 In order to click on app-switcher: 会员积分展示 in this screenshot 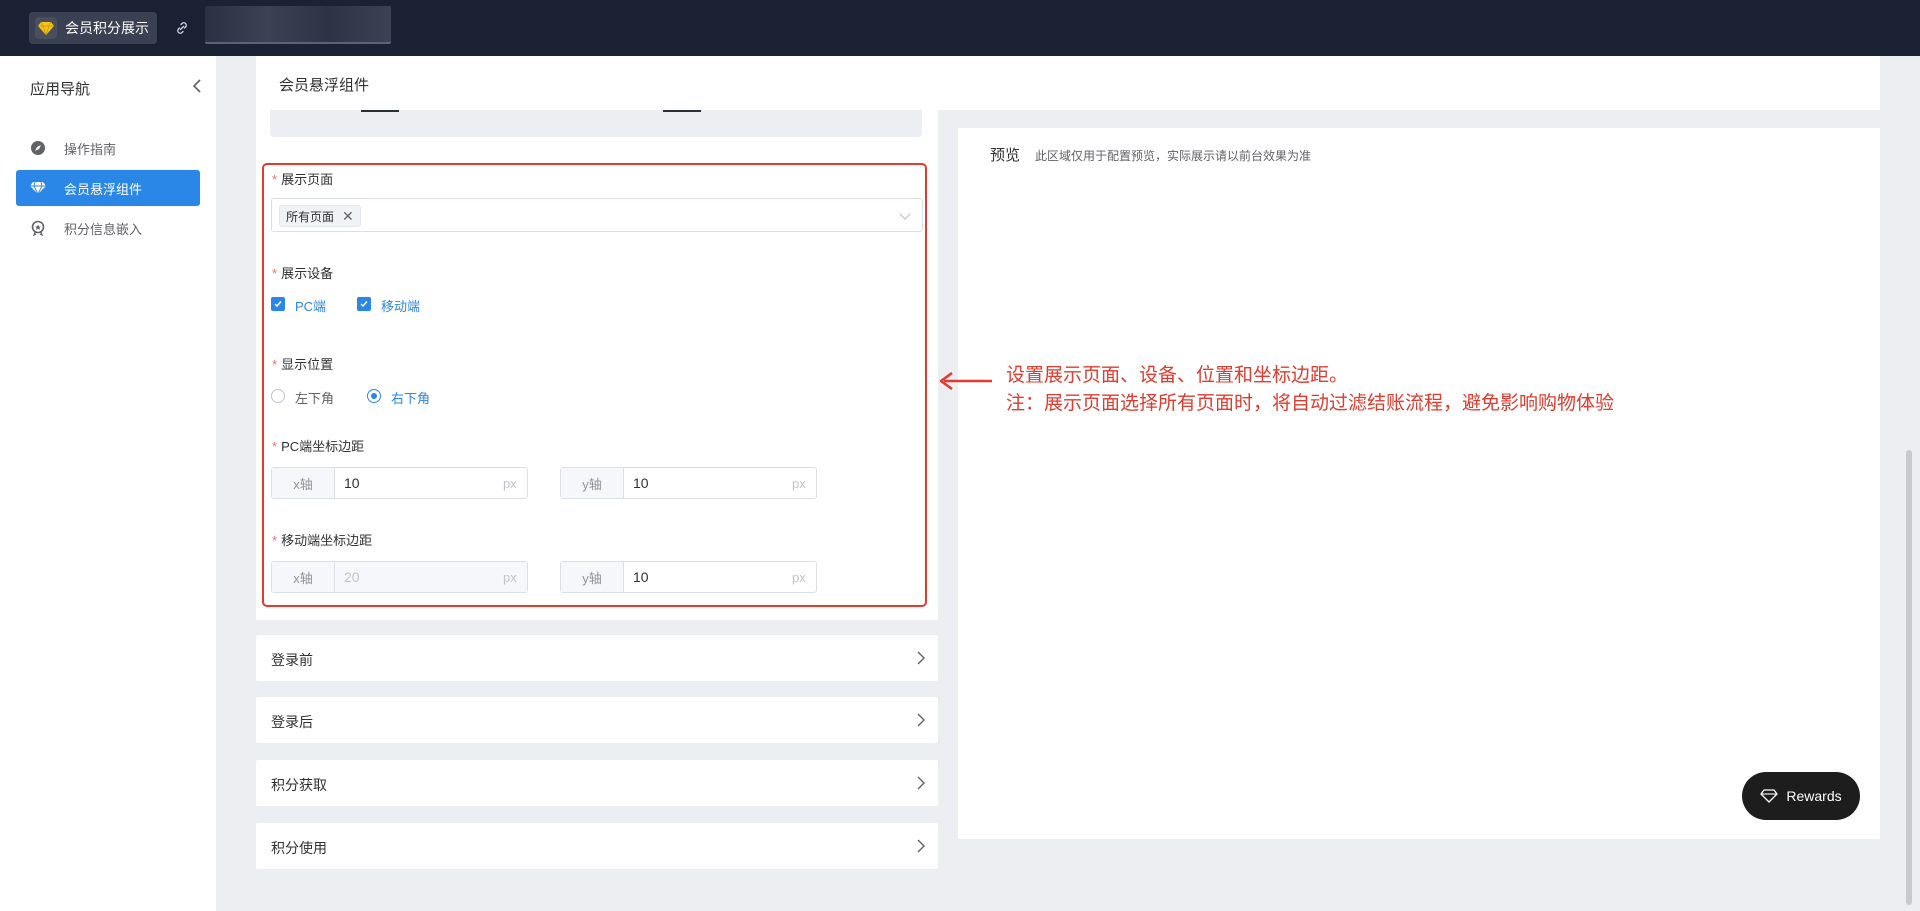, I will do `click(93, 28)`.